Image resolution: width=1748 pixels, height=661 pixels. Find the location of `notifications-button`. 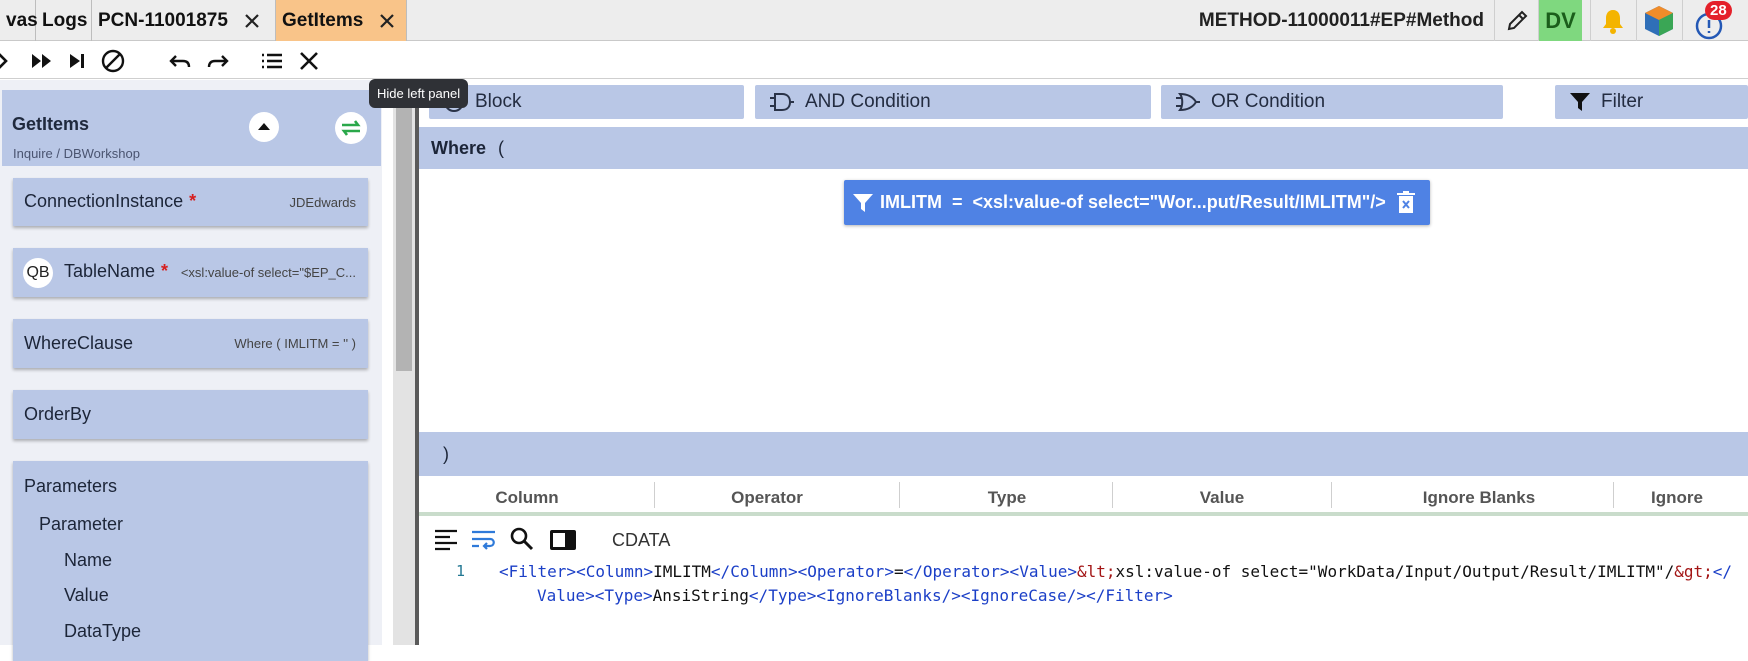

notifications-button is located at coordinates (1612, 20).